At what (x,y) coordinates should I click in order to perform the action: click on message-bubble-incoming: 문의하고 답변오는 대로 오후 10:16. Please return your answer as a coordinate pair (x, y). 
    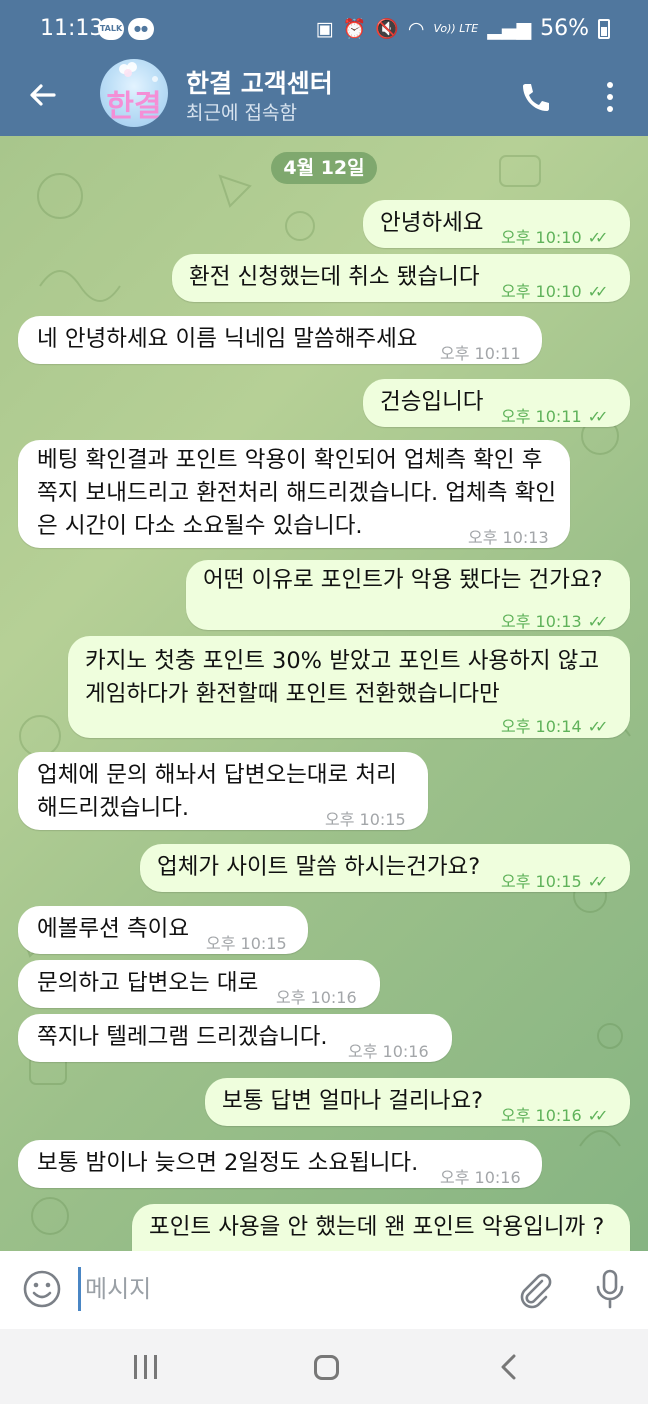
    Looking at the image, I should click on (199, 984).